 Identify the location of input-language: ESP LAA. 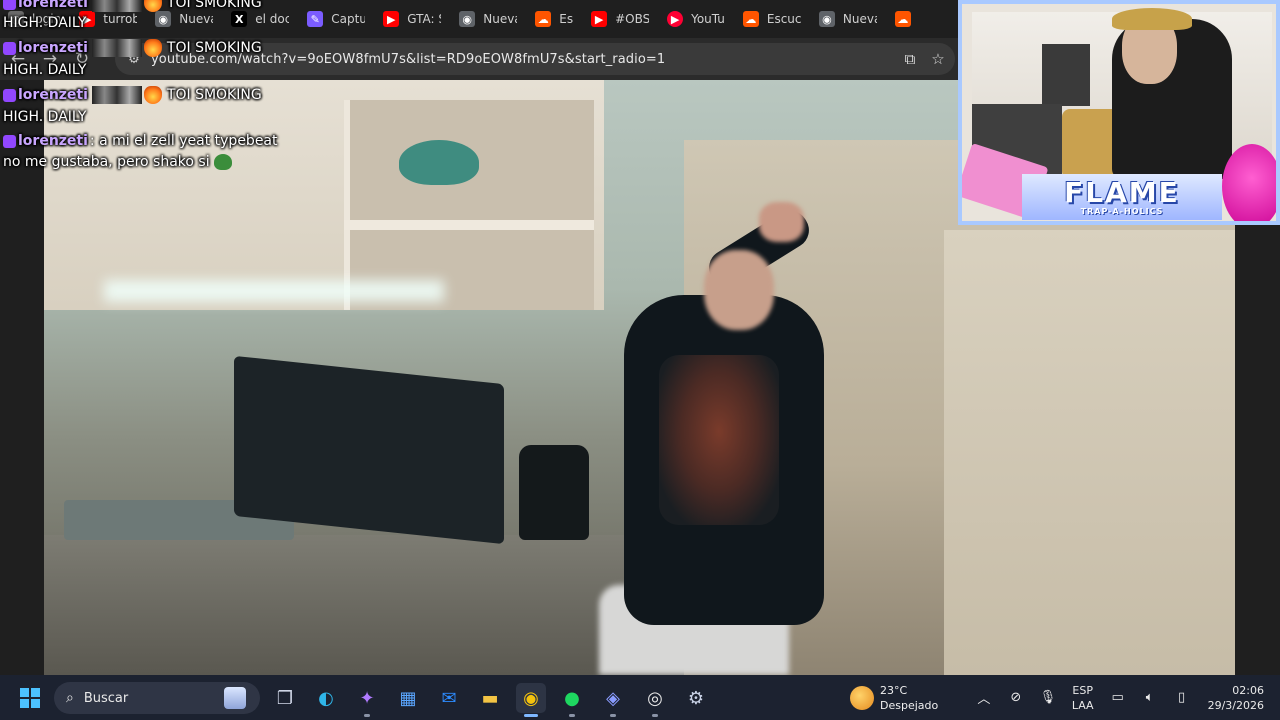
(1083, 698).